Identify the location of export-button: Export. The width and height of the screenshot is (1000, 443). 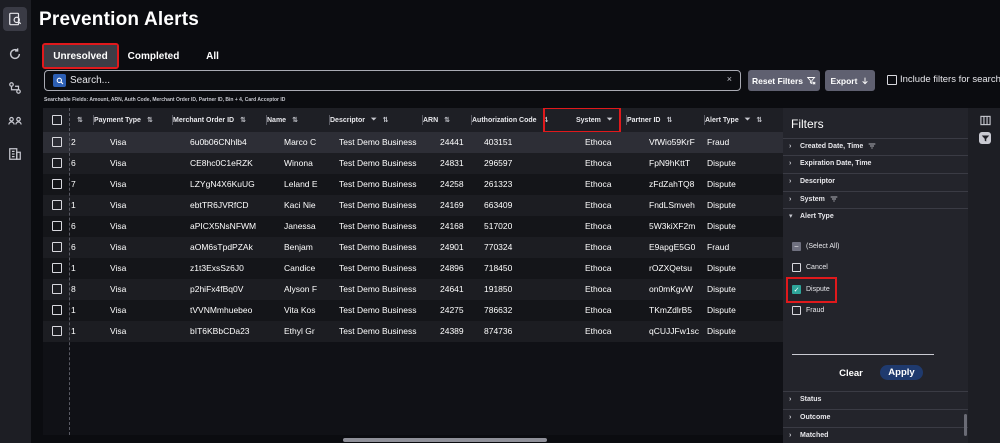
(850, 80).